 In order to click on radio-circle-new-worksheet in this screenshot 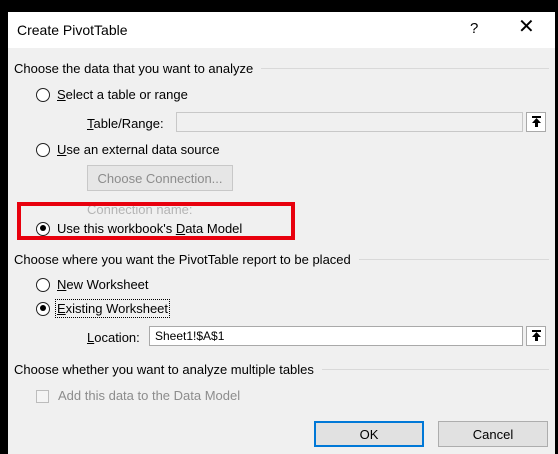, I will do `click(43, 284)`.